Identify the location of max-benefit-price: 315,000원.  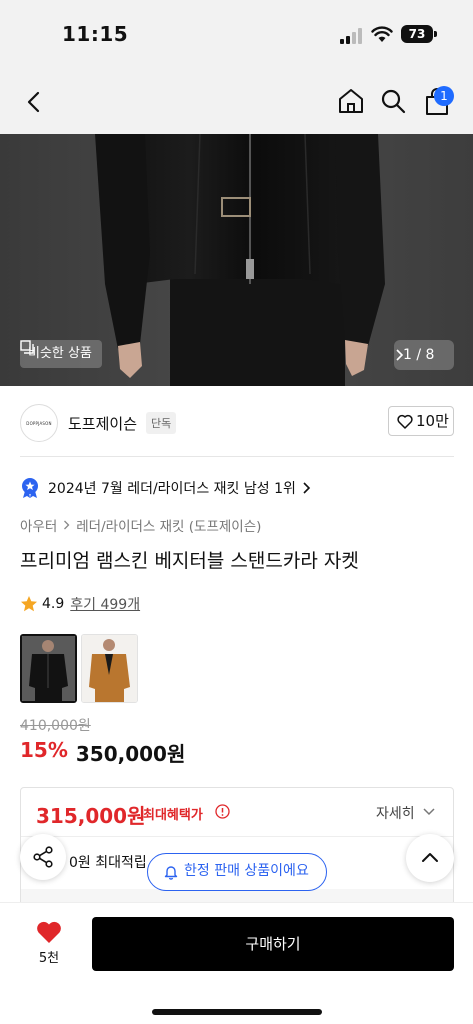
(91, 816).